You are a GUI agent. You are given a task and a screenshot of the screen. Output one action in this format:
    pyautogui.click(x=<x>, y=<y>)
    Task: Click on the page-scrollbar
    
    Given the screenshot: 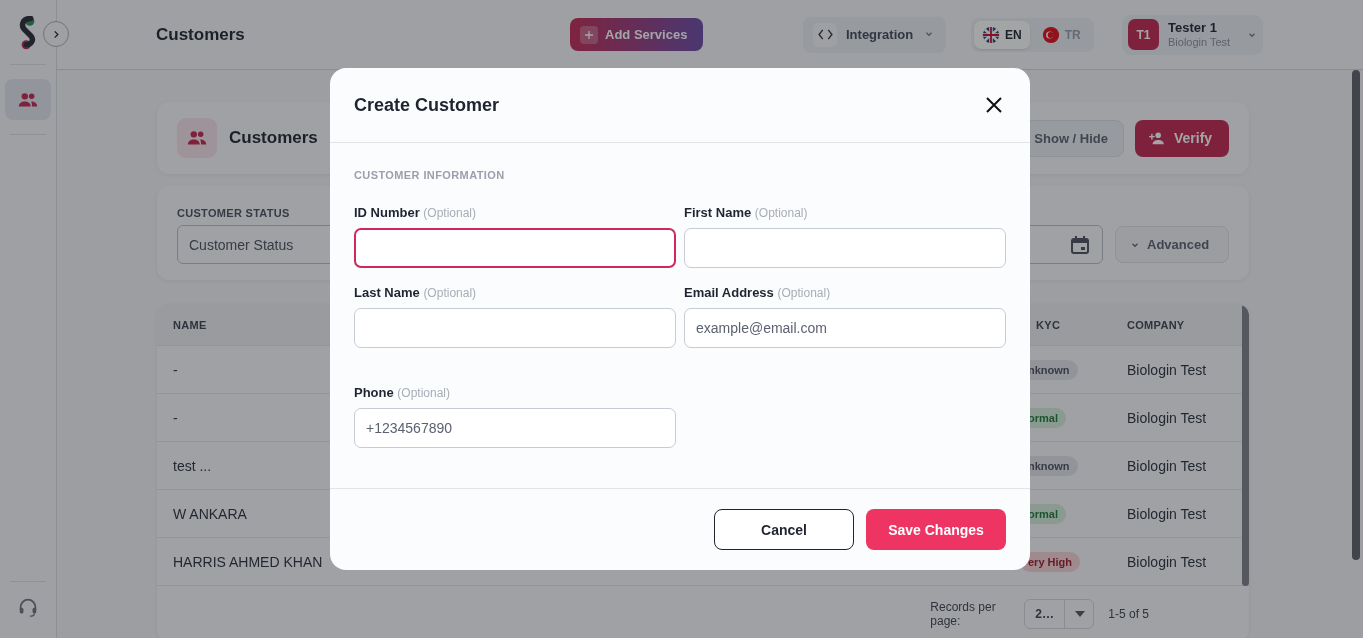 What is the action you would take?
    pyautogui.click(x=1356, y=315)
    